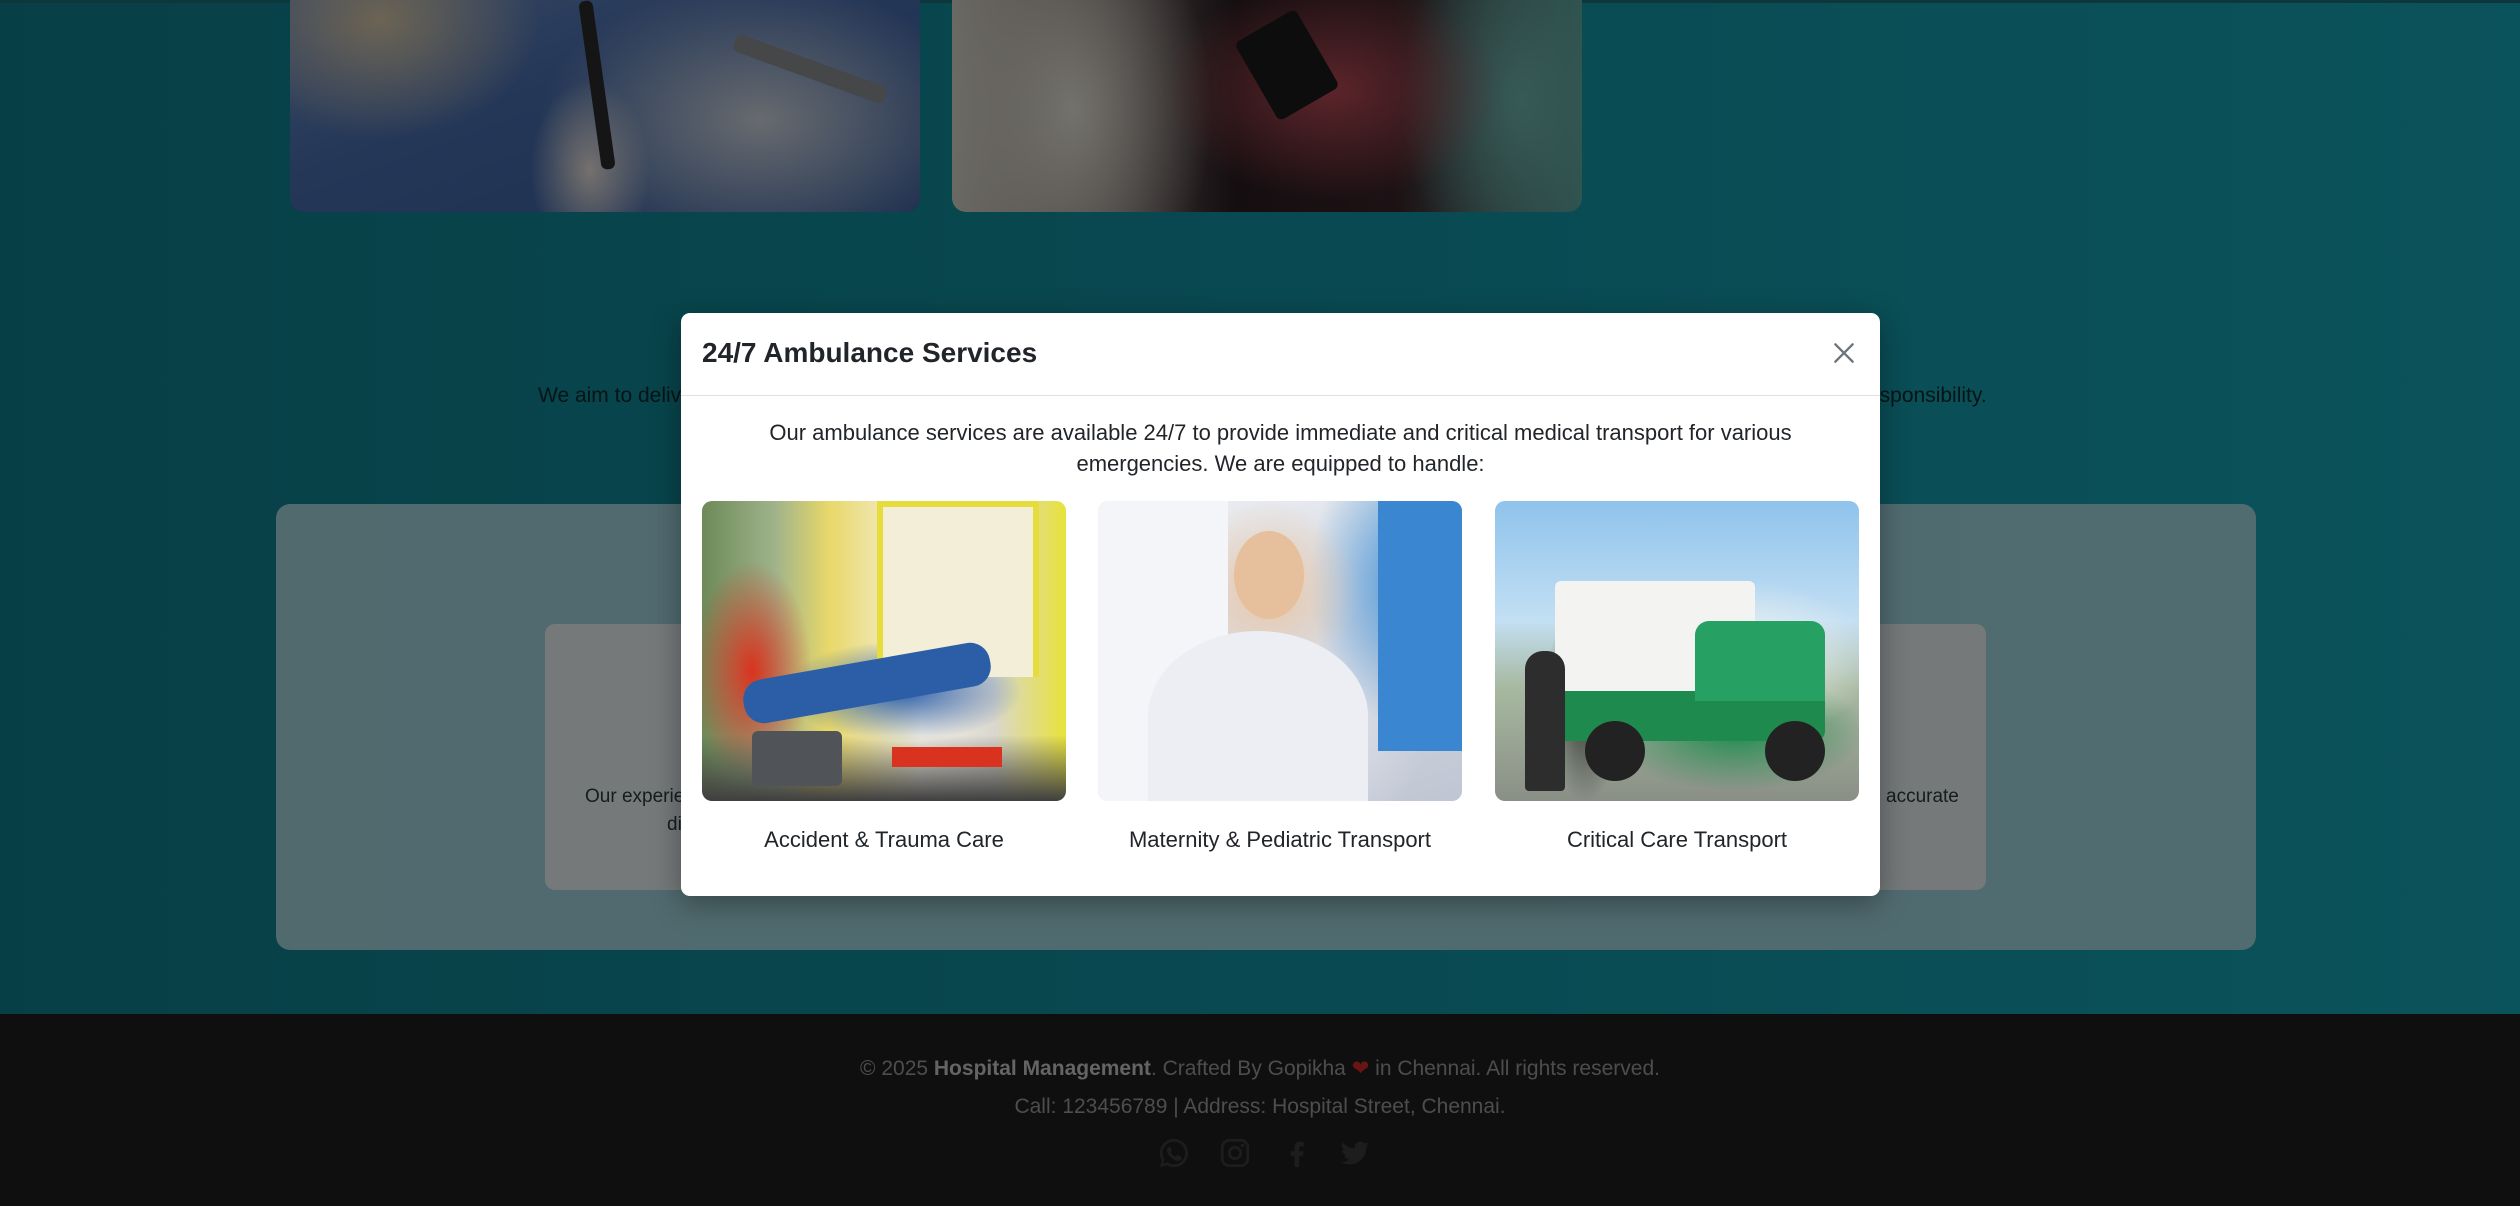 This screenshot has height=1206, width=2520. I want to click on accident-trauma-image, so click(884, 651).